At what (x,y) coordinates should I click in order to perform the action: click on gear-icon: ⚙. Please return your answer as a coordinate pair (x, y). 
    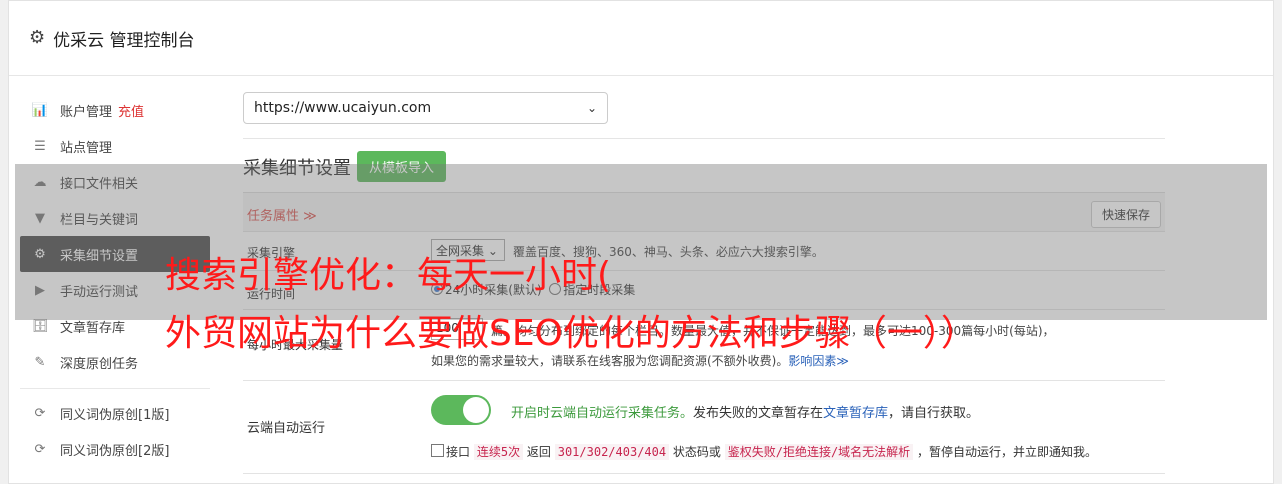
    Looking at the image, I should click on (37, 37).